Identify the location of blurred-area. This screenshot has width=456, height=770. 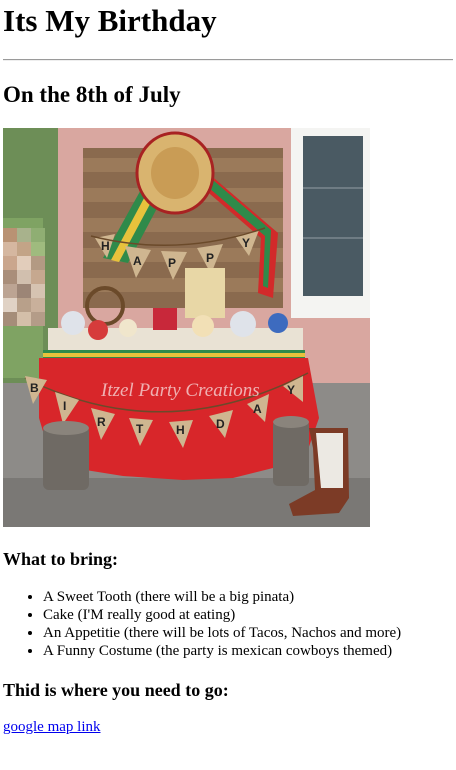
(24, 277).